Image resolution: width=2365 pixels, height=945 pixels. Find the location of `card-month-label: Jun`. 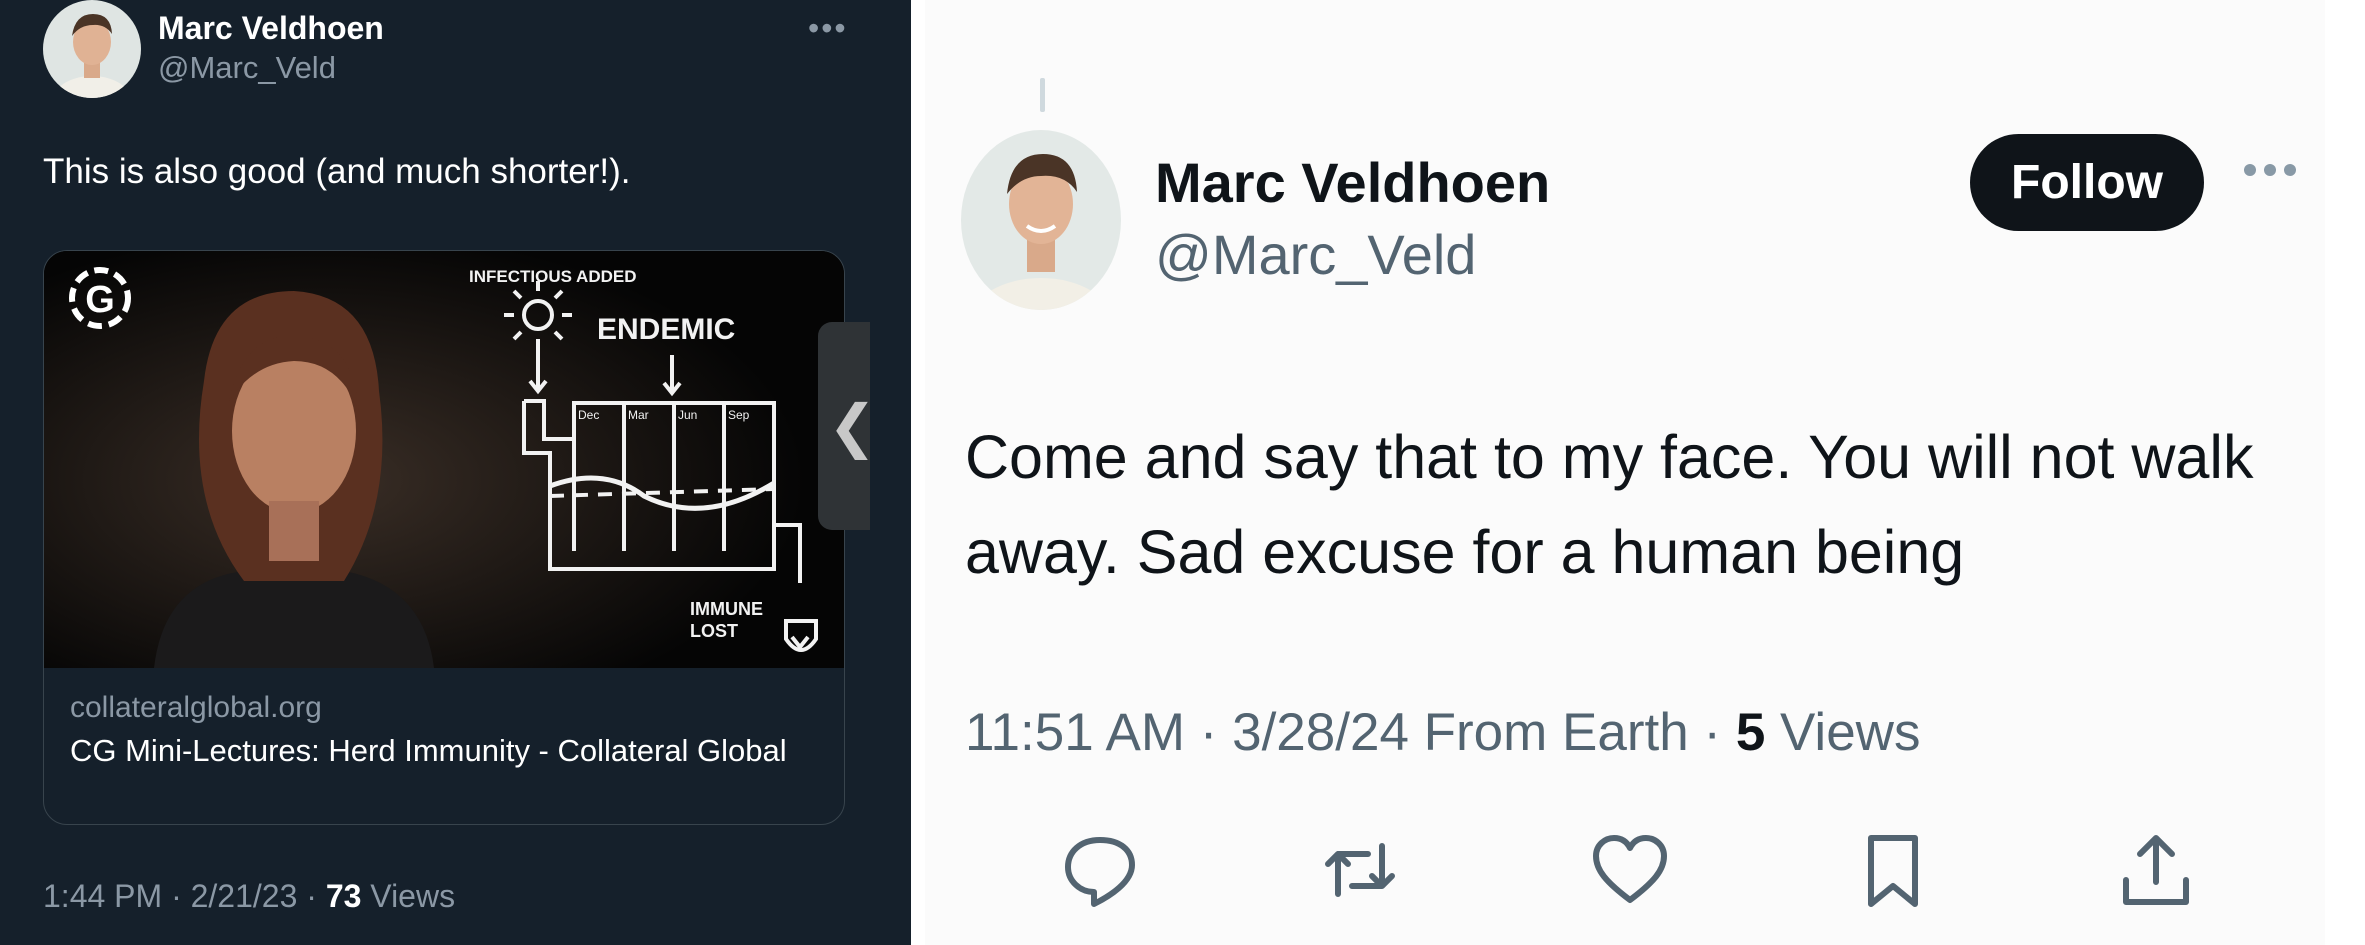

card-month-label: Jun is located at coordinates (687, 415).